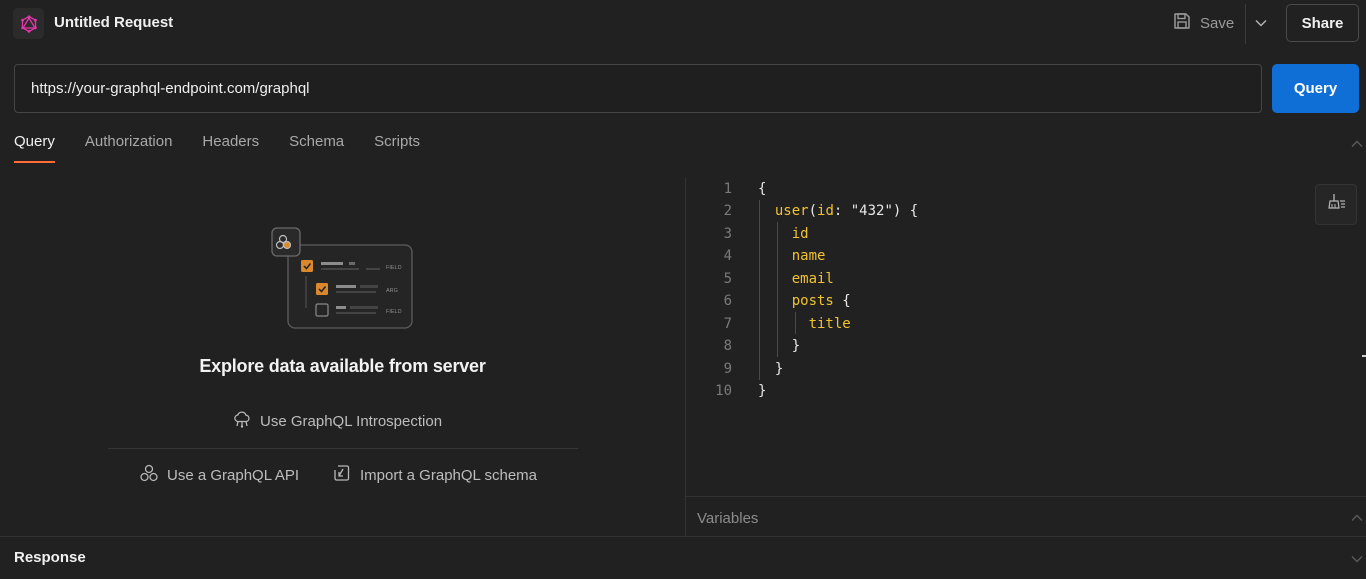 Image resolution: width=1366 pixels, height=579 pixels. Describe the element at coordinates (1182, 23) in the screenshot. I see `save-icon` at that location.